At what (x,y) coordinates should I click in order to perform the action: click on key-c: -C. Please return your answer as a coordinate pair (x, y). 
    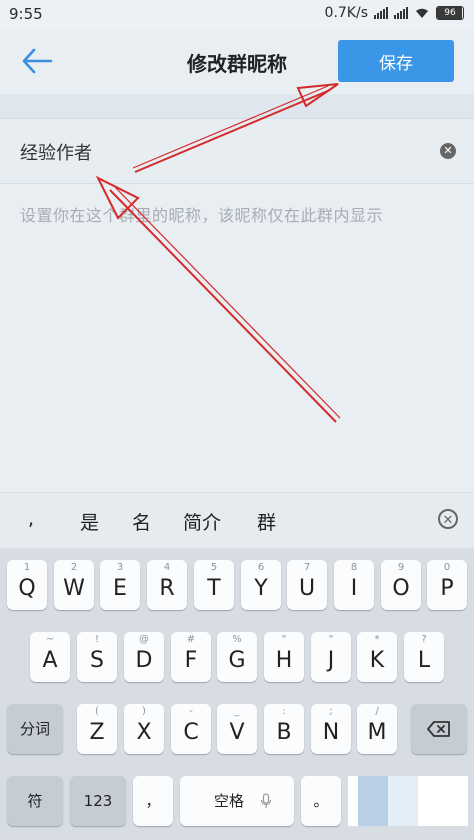
    Looking at the image, I should click on (191, 729).